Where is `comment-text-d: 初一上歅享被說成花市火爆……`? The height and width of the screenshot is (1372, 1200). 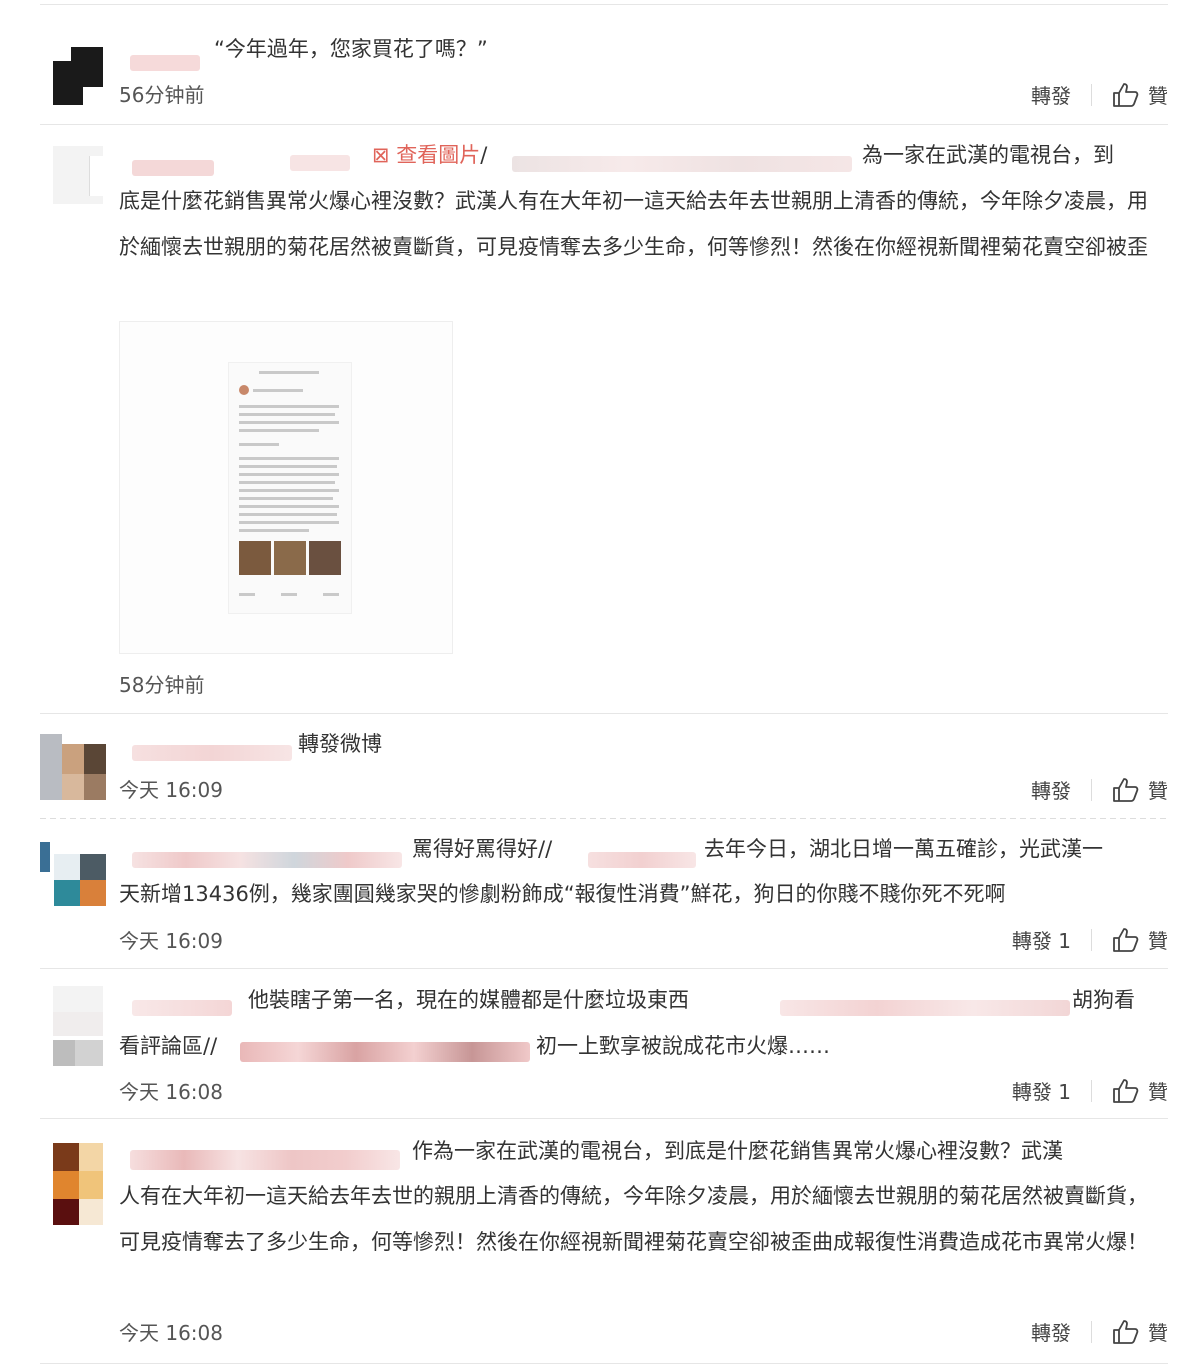
comment-text-d: 初一上歅享被說成花市火爆…… is located at coordinates (683, 1046).